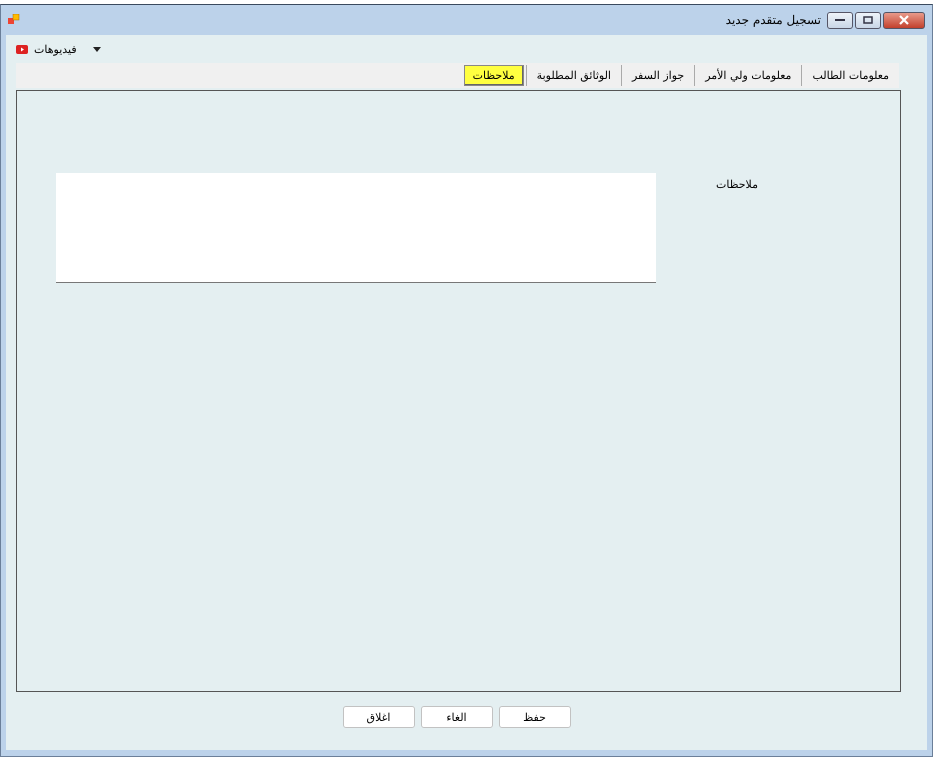  I want to click on dialog-button: الغاء, so click(456, 717).